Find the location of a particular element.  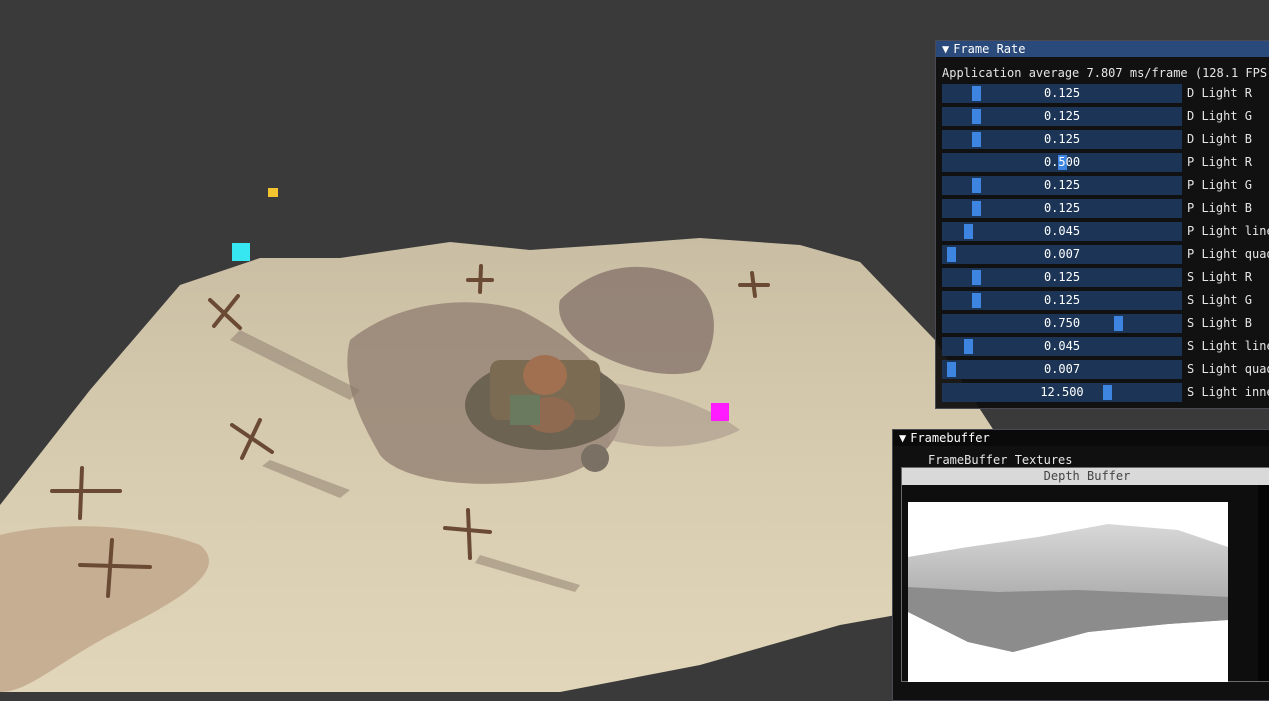

slider-row: 0.125 S Light R is located at coordinates (1105, 277).